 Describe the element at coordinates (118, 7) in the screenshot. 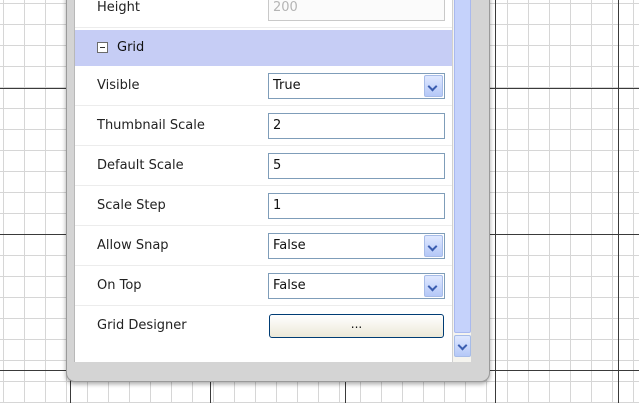

I see `property-label: Height` at that location.